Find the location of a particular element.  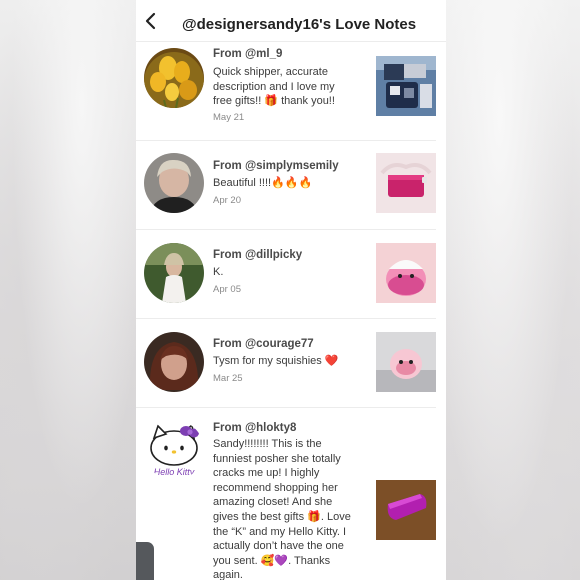

pink-pouch-photo is located at coordinates (406, 183).